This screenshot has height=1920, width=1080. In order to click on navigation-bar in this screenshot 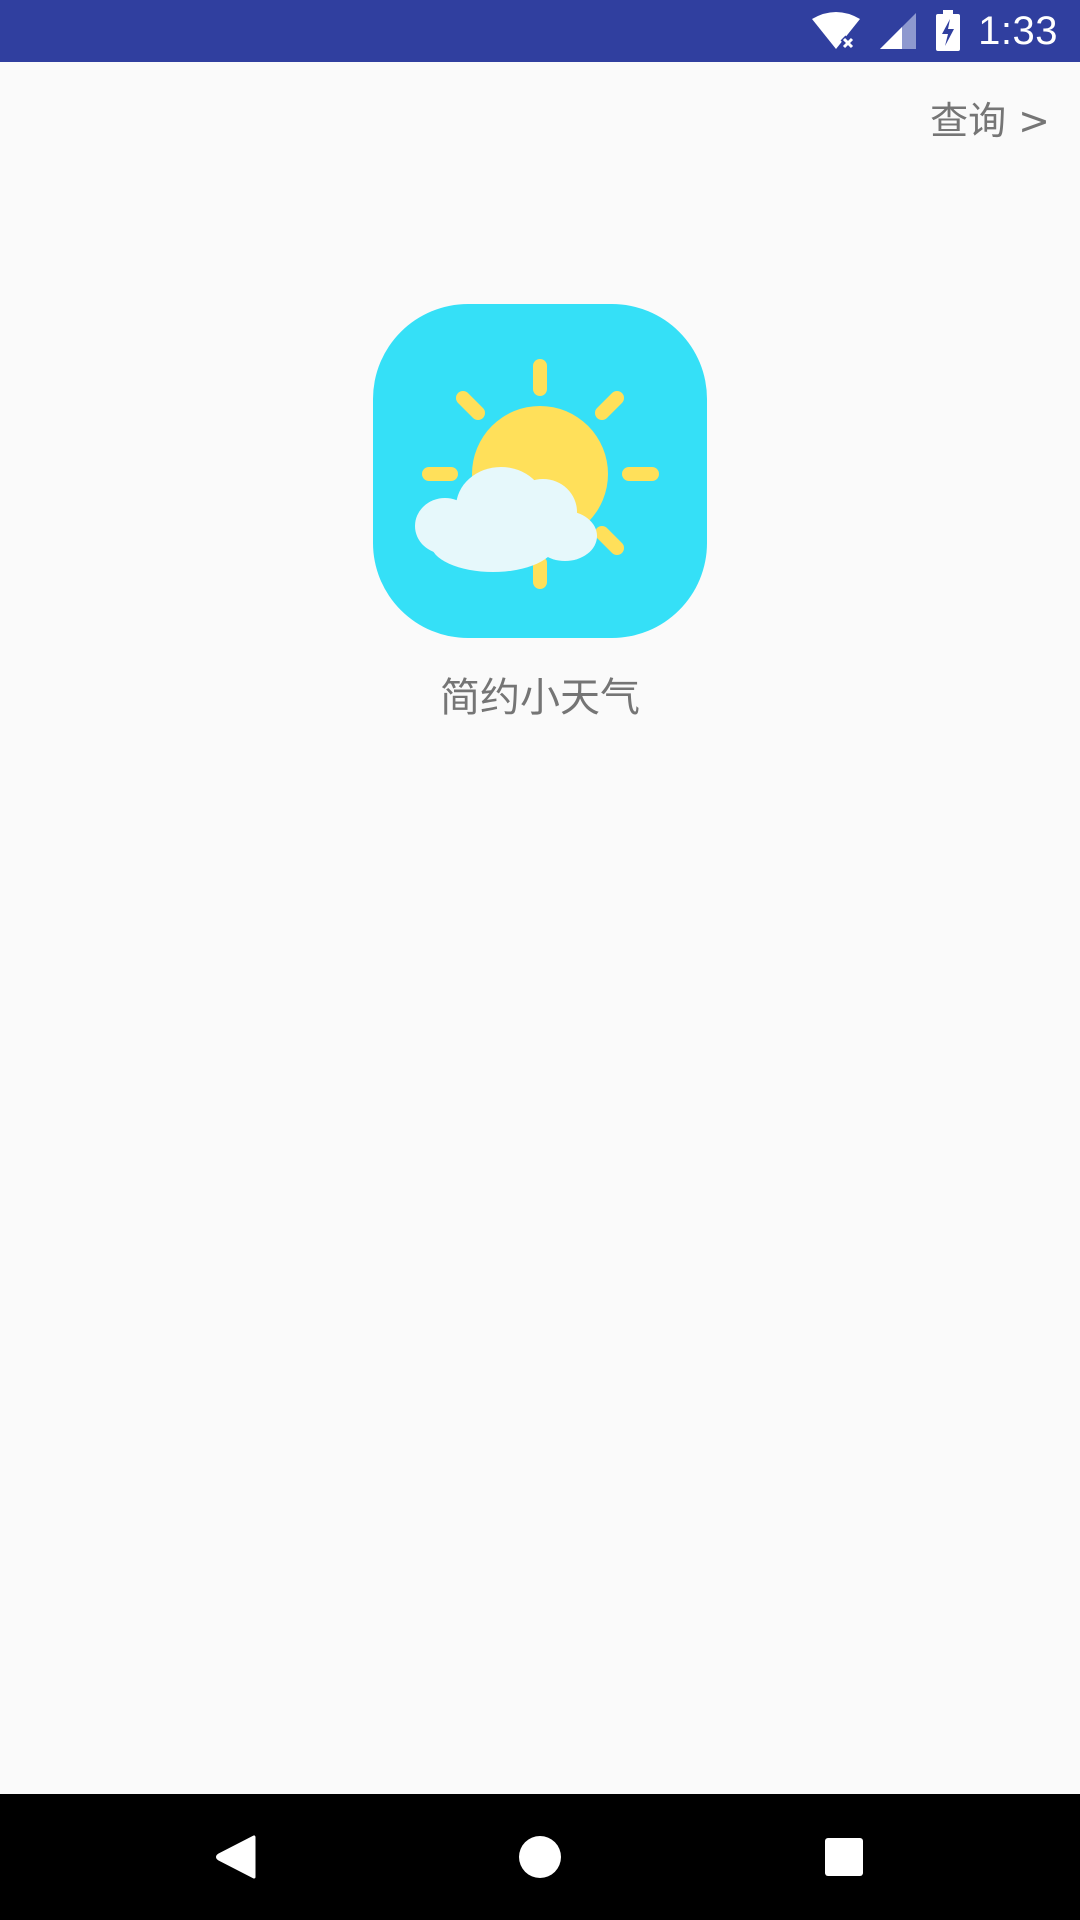, I will do `click(540, 1857)`.